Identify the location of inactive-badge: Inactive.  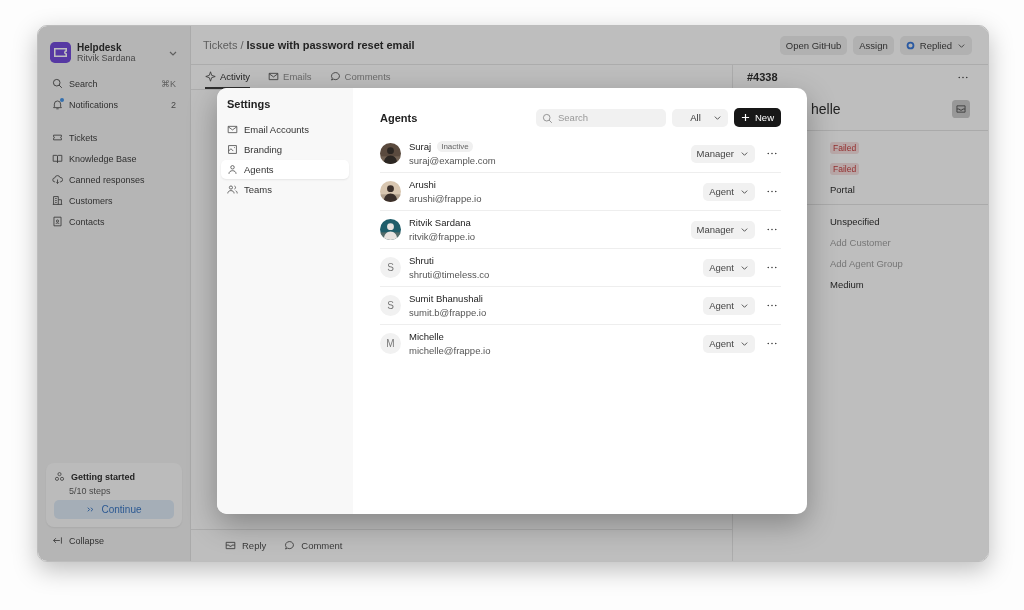
(455, 146).